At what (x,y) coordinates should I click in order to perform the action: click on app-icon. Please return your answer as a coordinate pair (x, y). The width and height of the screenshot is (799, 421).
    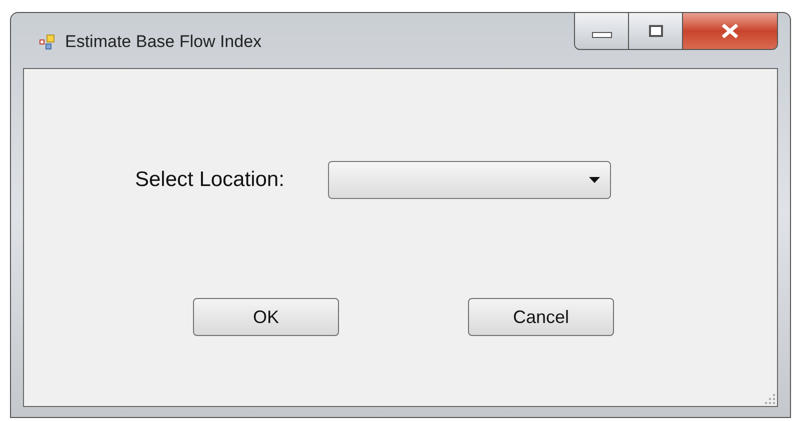
    Looking at the image, I should click on (47, 42).